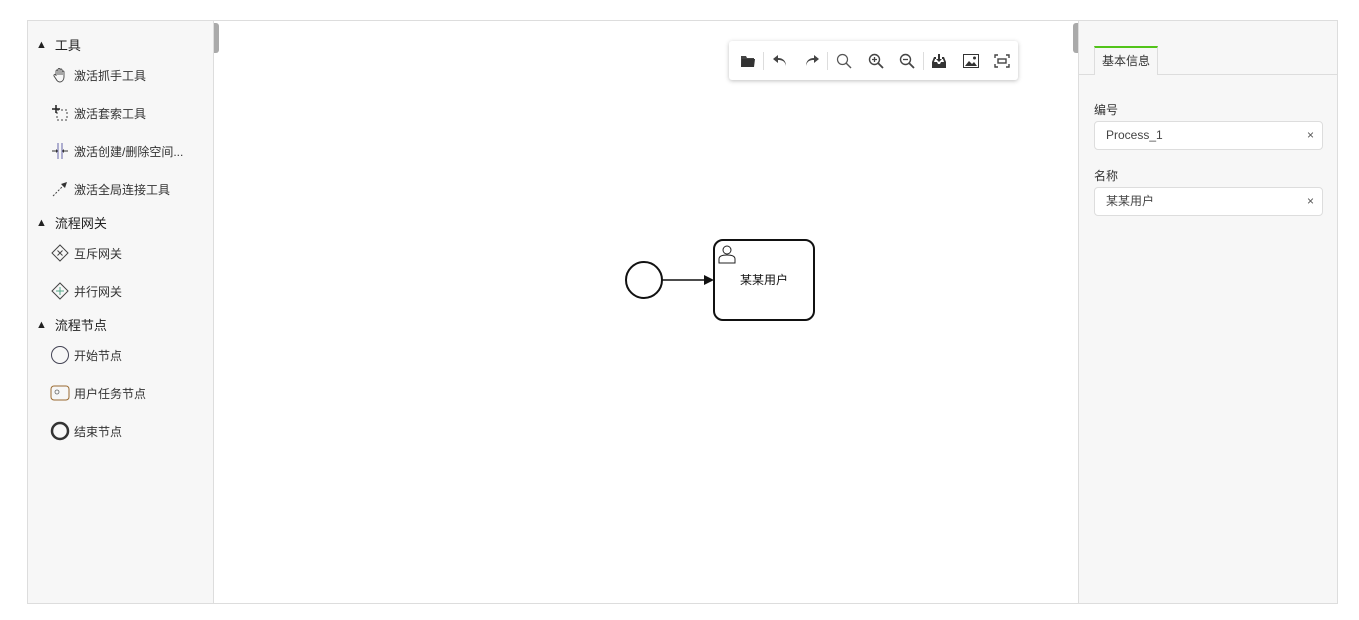  What do you see at coordinates (71, 222) in the screenshot?
I see `group-gateways: ▲ 流程网关` at bounding box center [71, 222].